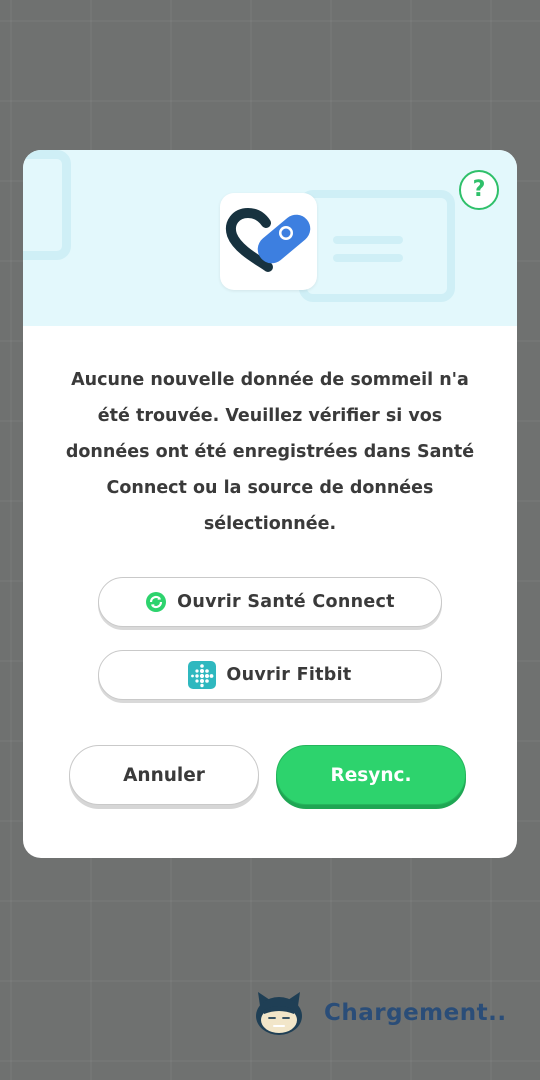 The width and height of the screenshot is (540, 1080). Describe the element at coordinates (415, 1013) in the screenshot. I see `loading-text: Chargement..` at that location.